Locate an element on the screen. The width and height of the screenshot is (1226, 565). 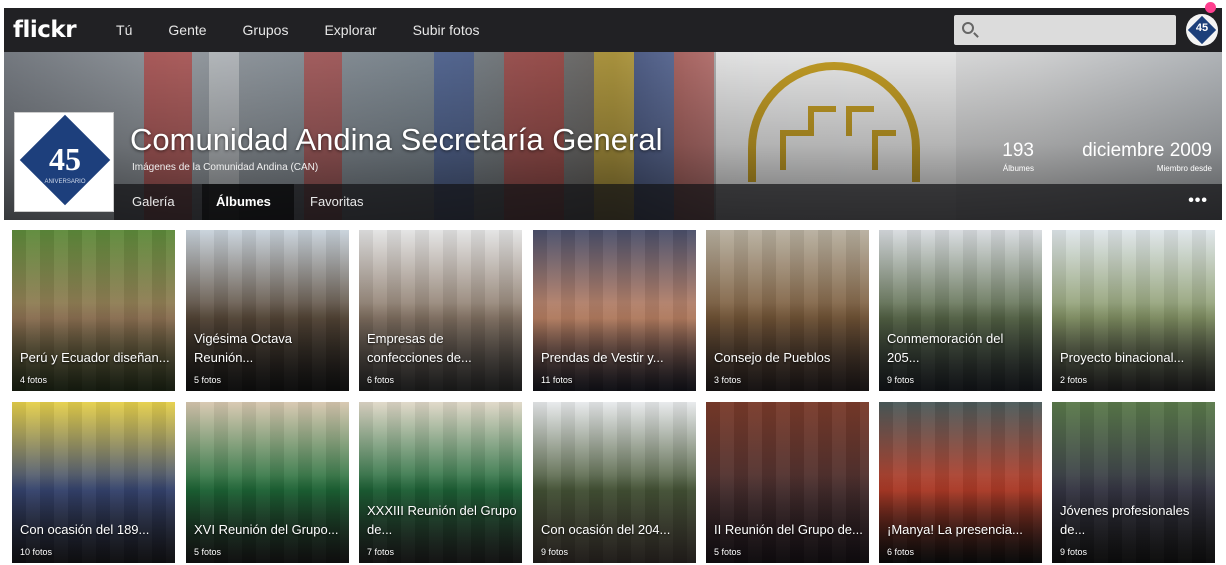
album-tile: XVI Reunión del Grupo... 5 fotos is located at coordinates (267, 482).